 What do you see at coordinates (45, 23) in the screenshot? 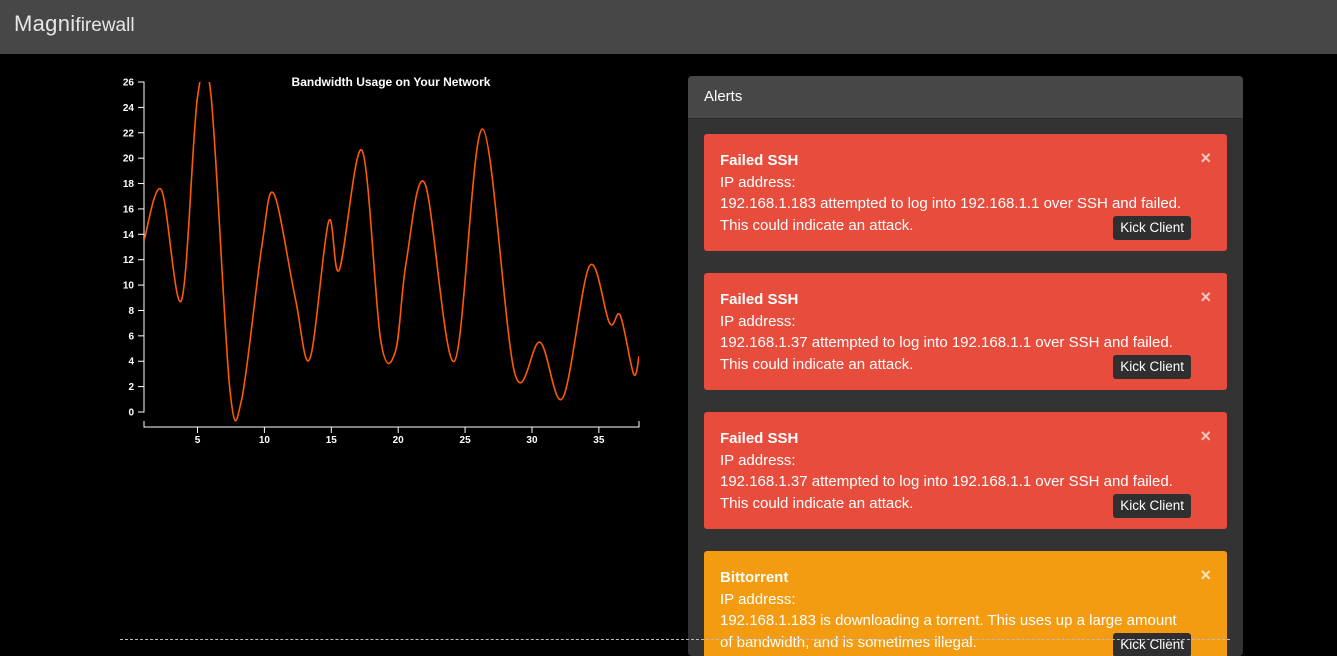
I see `brand-name-part1: Magni` at bounding box center [45, 23].